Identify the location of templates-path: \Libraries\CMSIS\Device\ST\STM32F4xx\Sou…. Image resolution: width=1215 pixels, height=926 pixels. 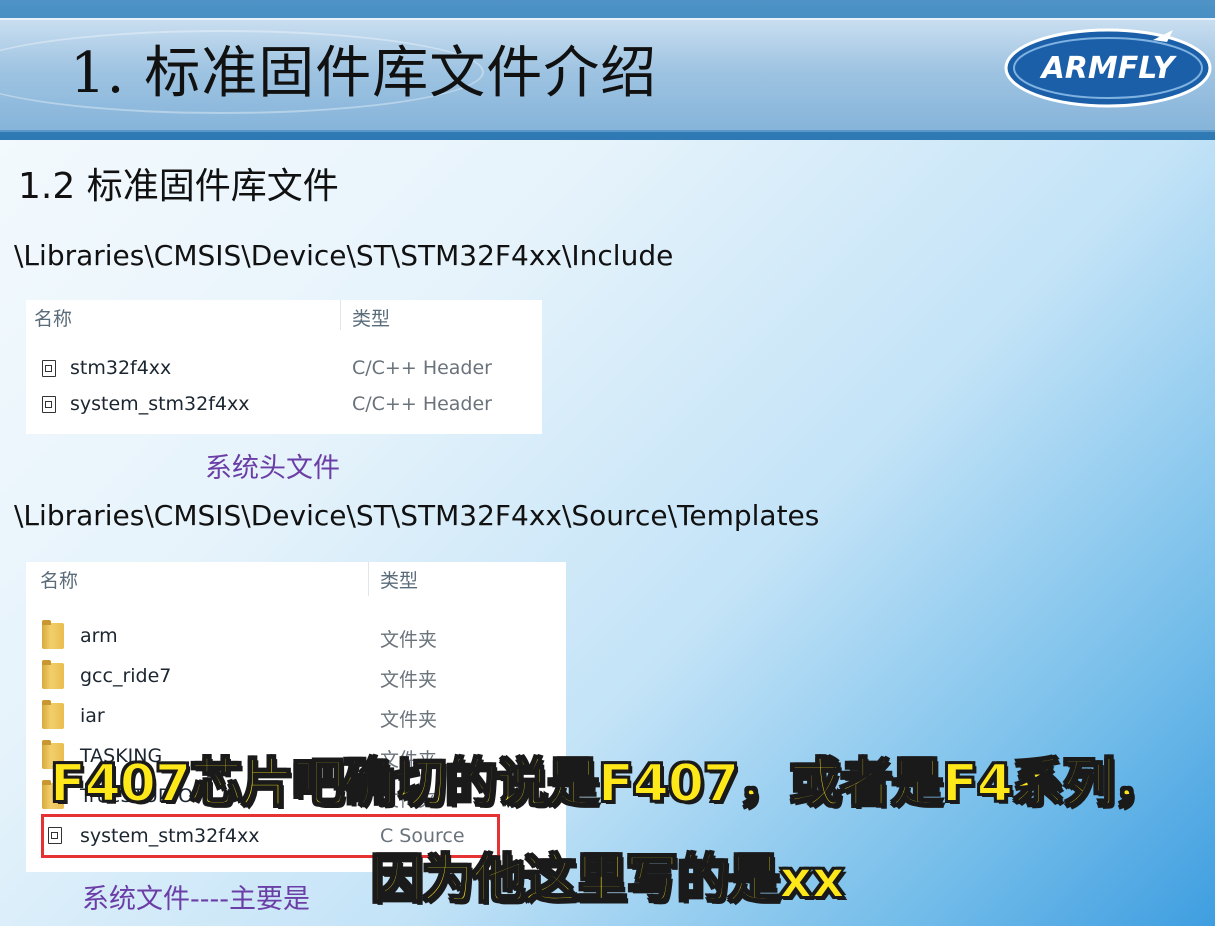
(417, 515).